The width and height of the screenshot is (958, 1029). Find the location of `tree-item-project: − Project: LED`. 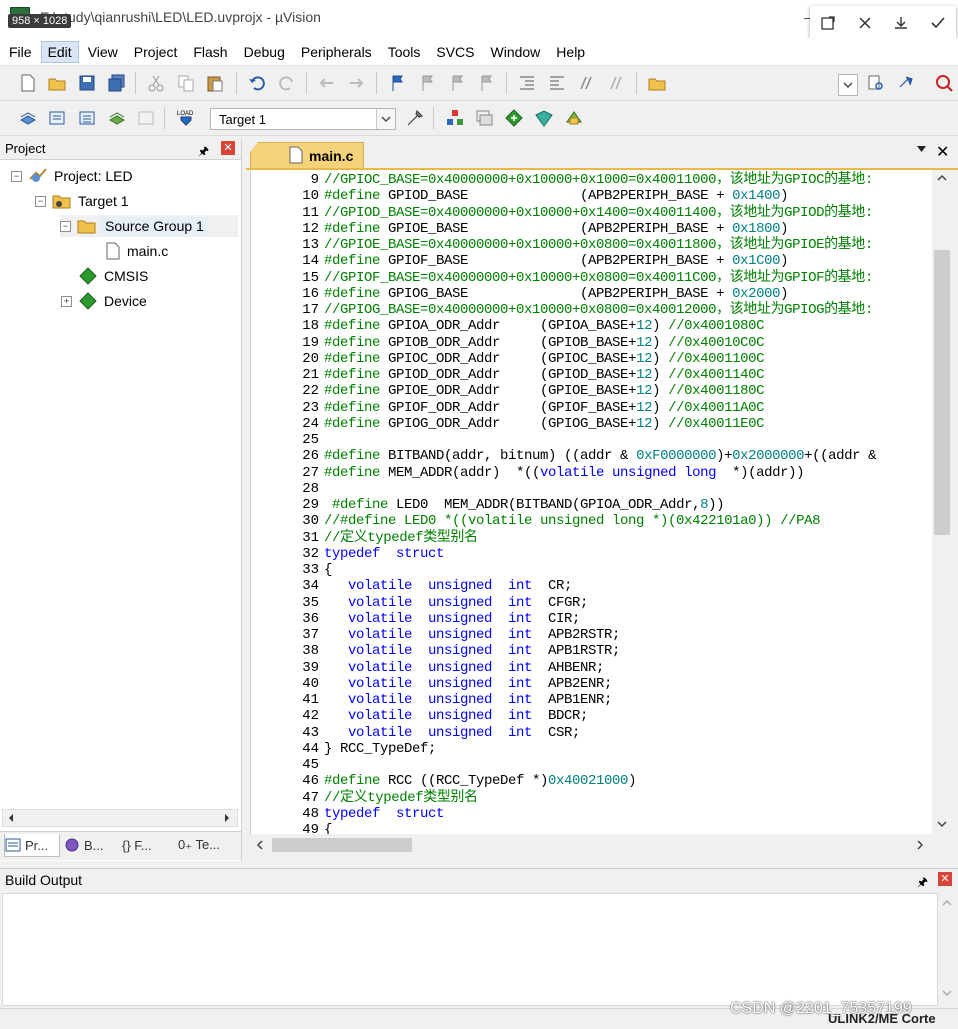

tree-item-project: − Project: LED is located at coordinates (72, 176).